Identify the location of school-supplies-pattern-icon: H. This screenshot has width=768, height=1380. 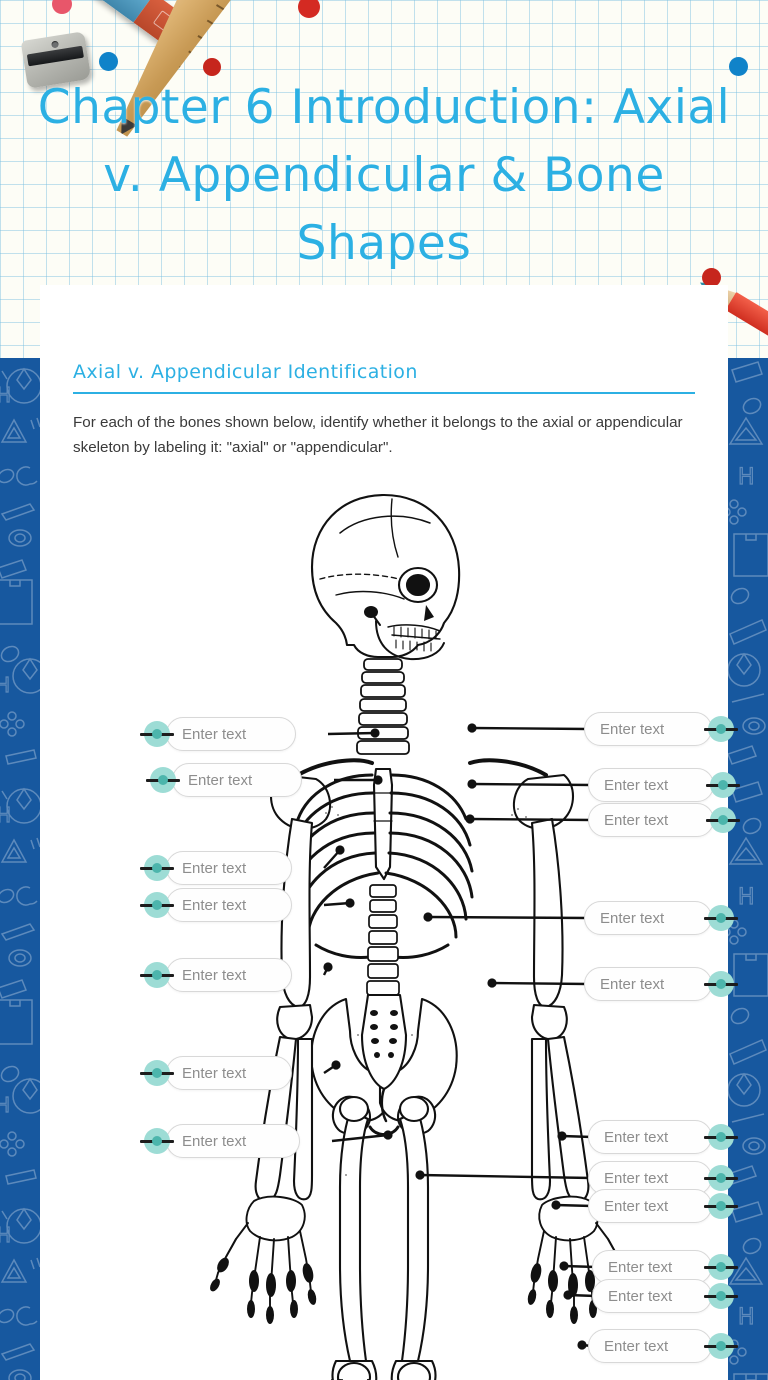
(748, 870).